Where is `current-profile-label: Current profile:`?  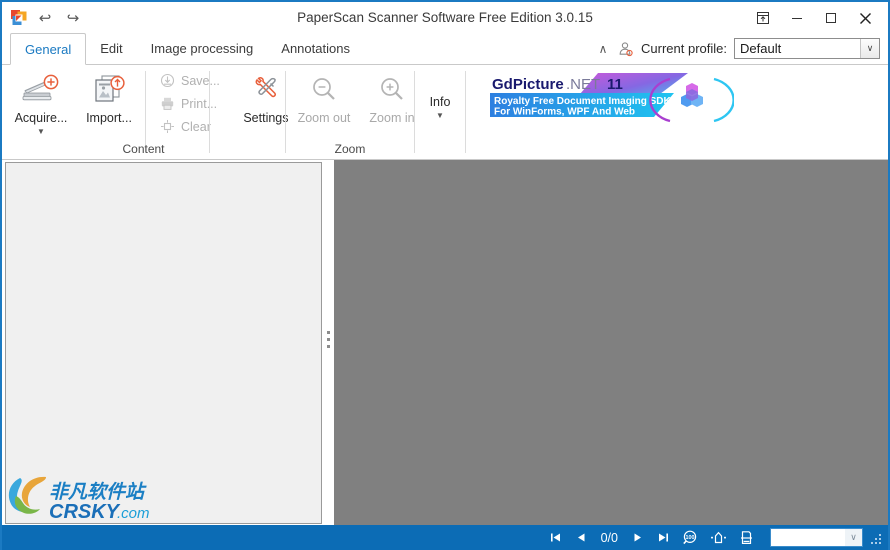
current-profile-label: Current profile: is located at coordinates (684, 48).